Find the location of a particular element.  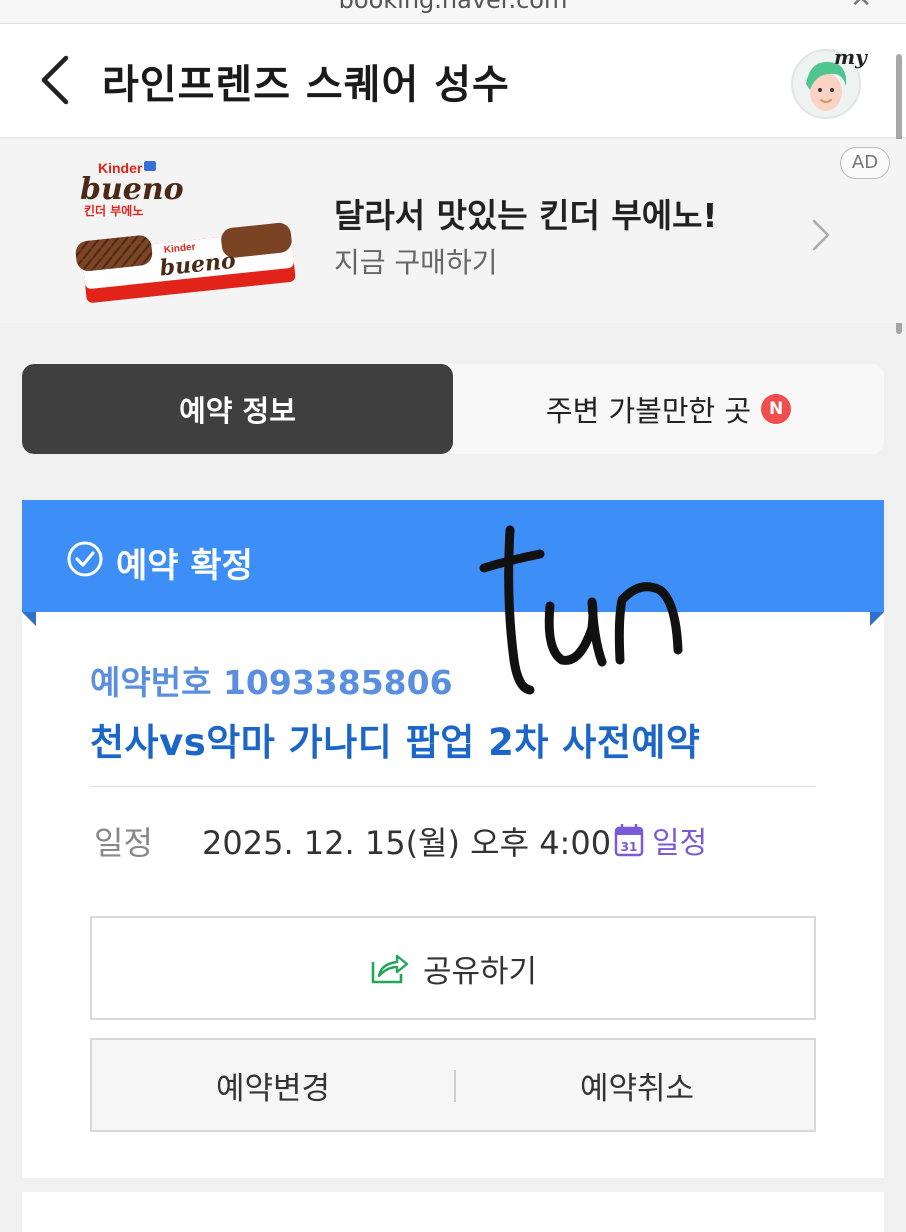

divider is located at coordinates (453, 786).